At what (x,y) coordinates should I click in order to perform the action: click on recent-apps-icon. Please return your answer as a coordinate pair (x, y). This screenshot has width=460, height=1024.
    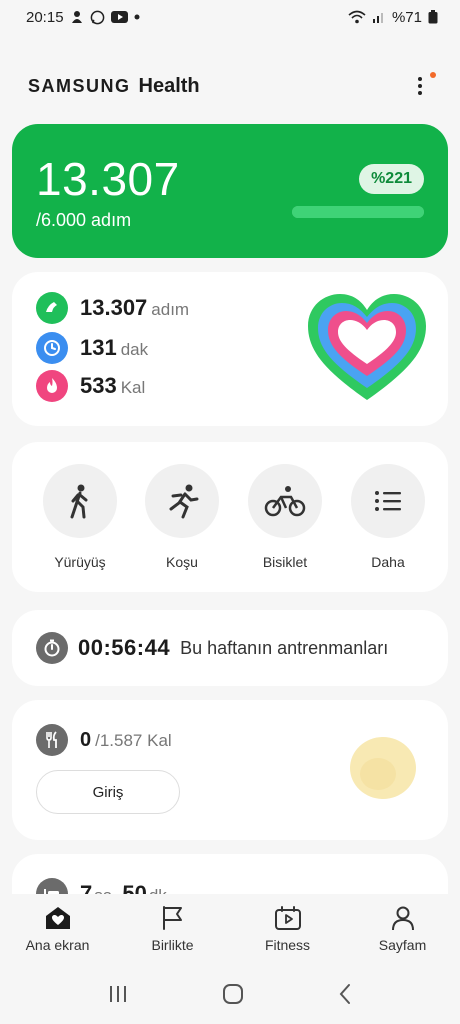
    Looking at the image, I should click on (118, 994).